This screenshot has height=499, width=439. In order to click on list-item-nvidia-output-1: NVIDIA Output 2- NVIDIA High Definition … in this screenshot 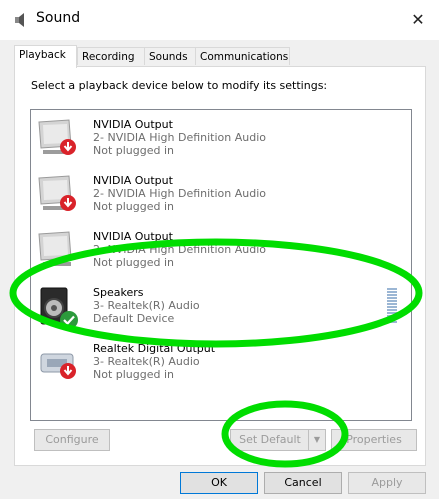, I will do `click(221, 140)`.